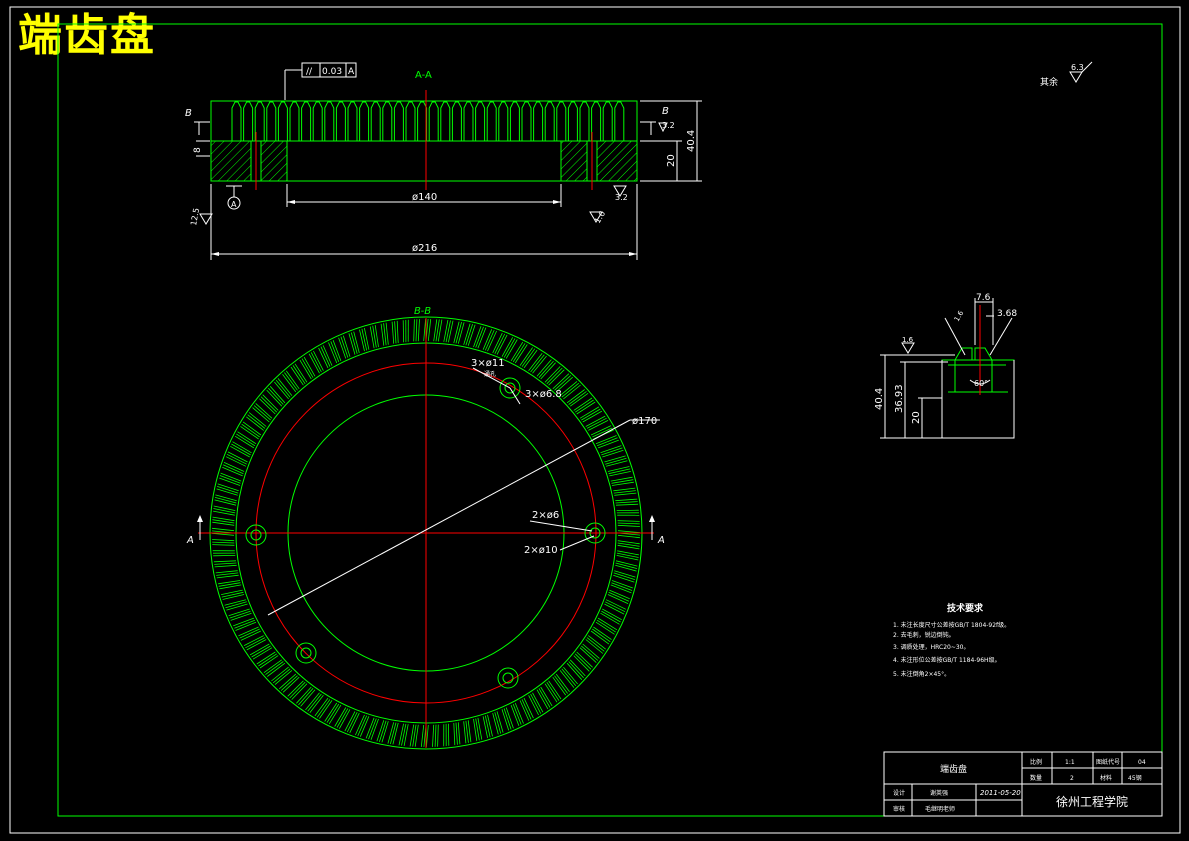 The height and width of the screenshot is (841, 1189). I want to click on aa-dim-d140: ø140, so click(424, 197).